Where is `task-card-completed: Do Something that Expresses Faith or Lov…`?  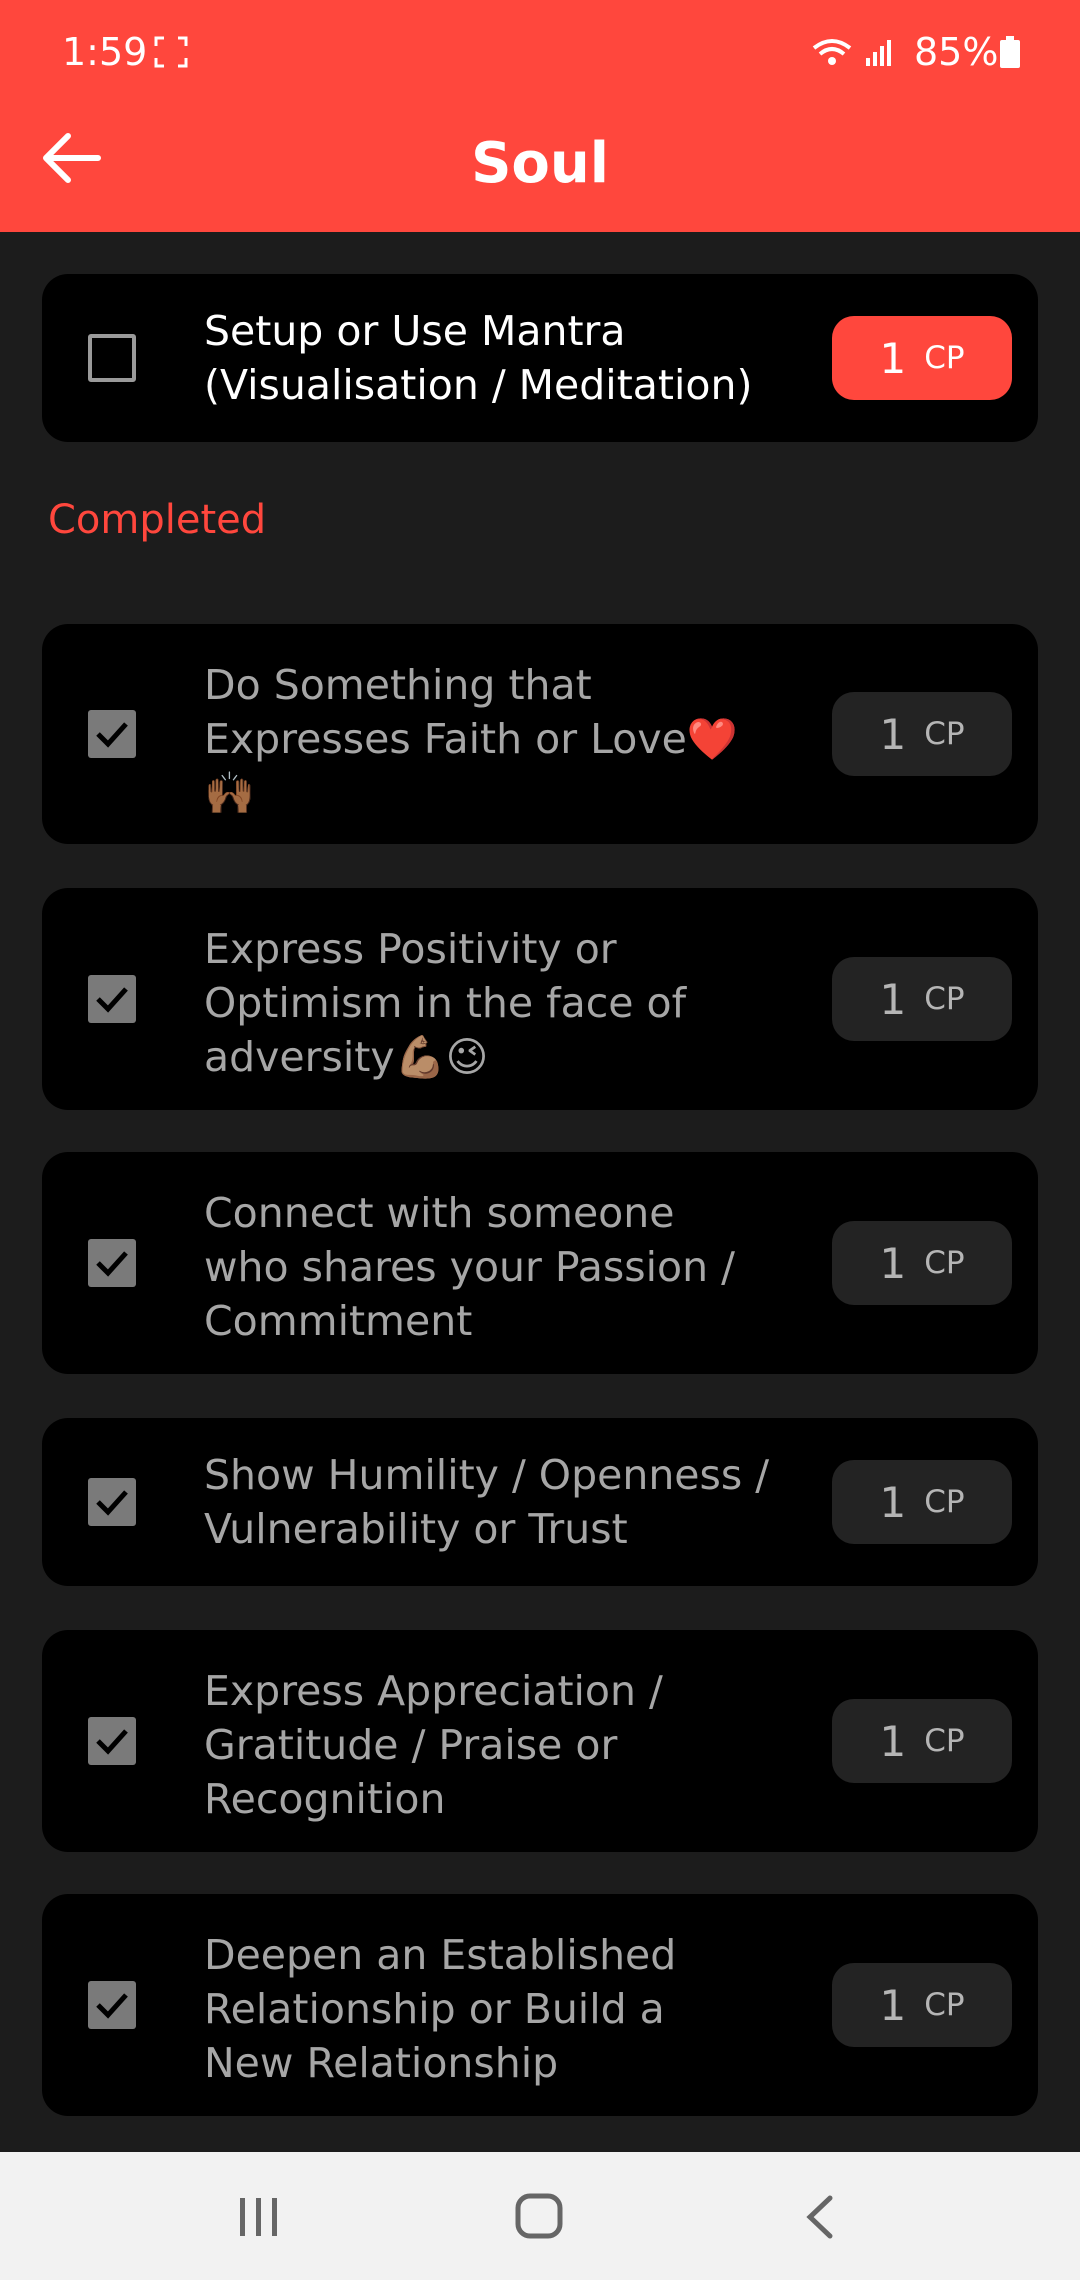
task-card-completed: Do Something that Expresses Faith or Lov… is located at coordinates (540, 734).